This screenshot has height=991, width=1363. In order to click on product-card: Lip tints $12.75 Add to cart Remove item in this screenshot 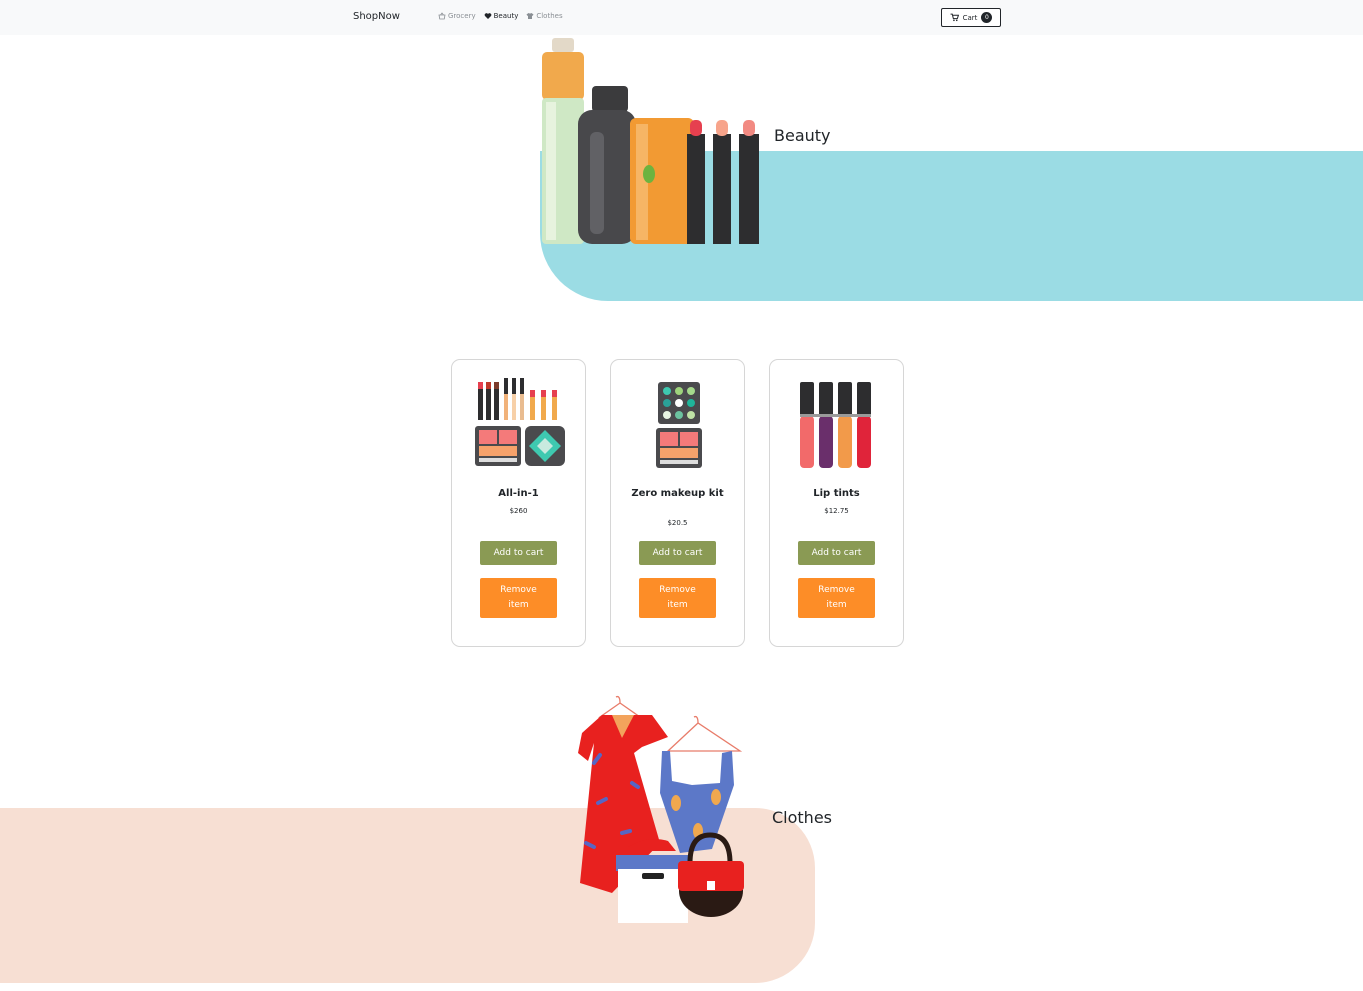, I will do `click(836, 503)`.